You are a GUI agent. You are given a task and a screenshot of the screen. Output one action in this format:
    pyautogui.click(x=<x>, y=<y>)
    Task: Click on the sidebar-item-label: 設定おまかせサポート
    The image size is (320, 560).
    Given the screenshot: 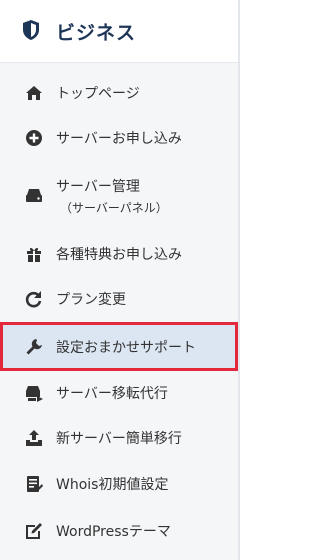 What is the action you would take?
    pyautogui.click(x=126, y=348)
    